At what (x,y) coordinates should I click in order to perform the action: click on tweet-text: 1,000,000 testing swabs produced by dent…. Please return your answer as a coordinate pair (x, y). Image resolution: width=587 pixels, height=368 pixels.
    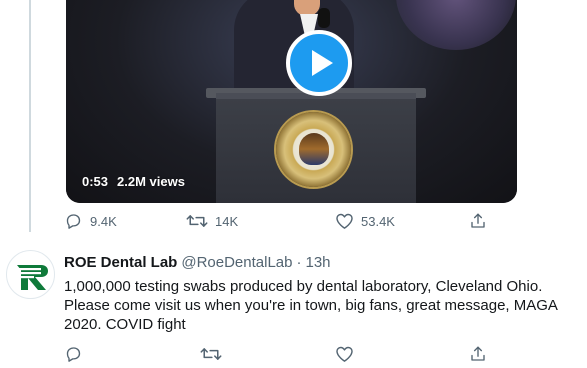
    Looking at the image, I should click on (311, 305).